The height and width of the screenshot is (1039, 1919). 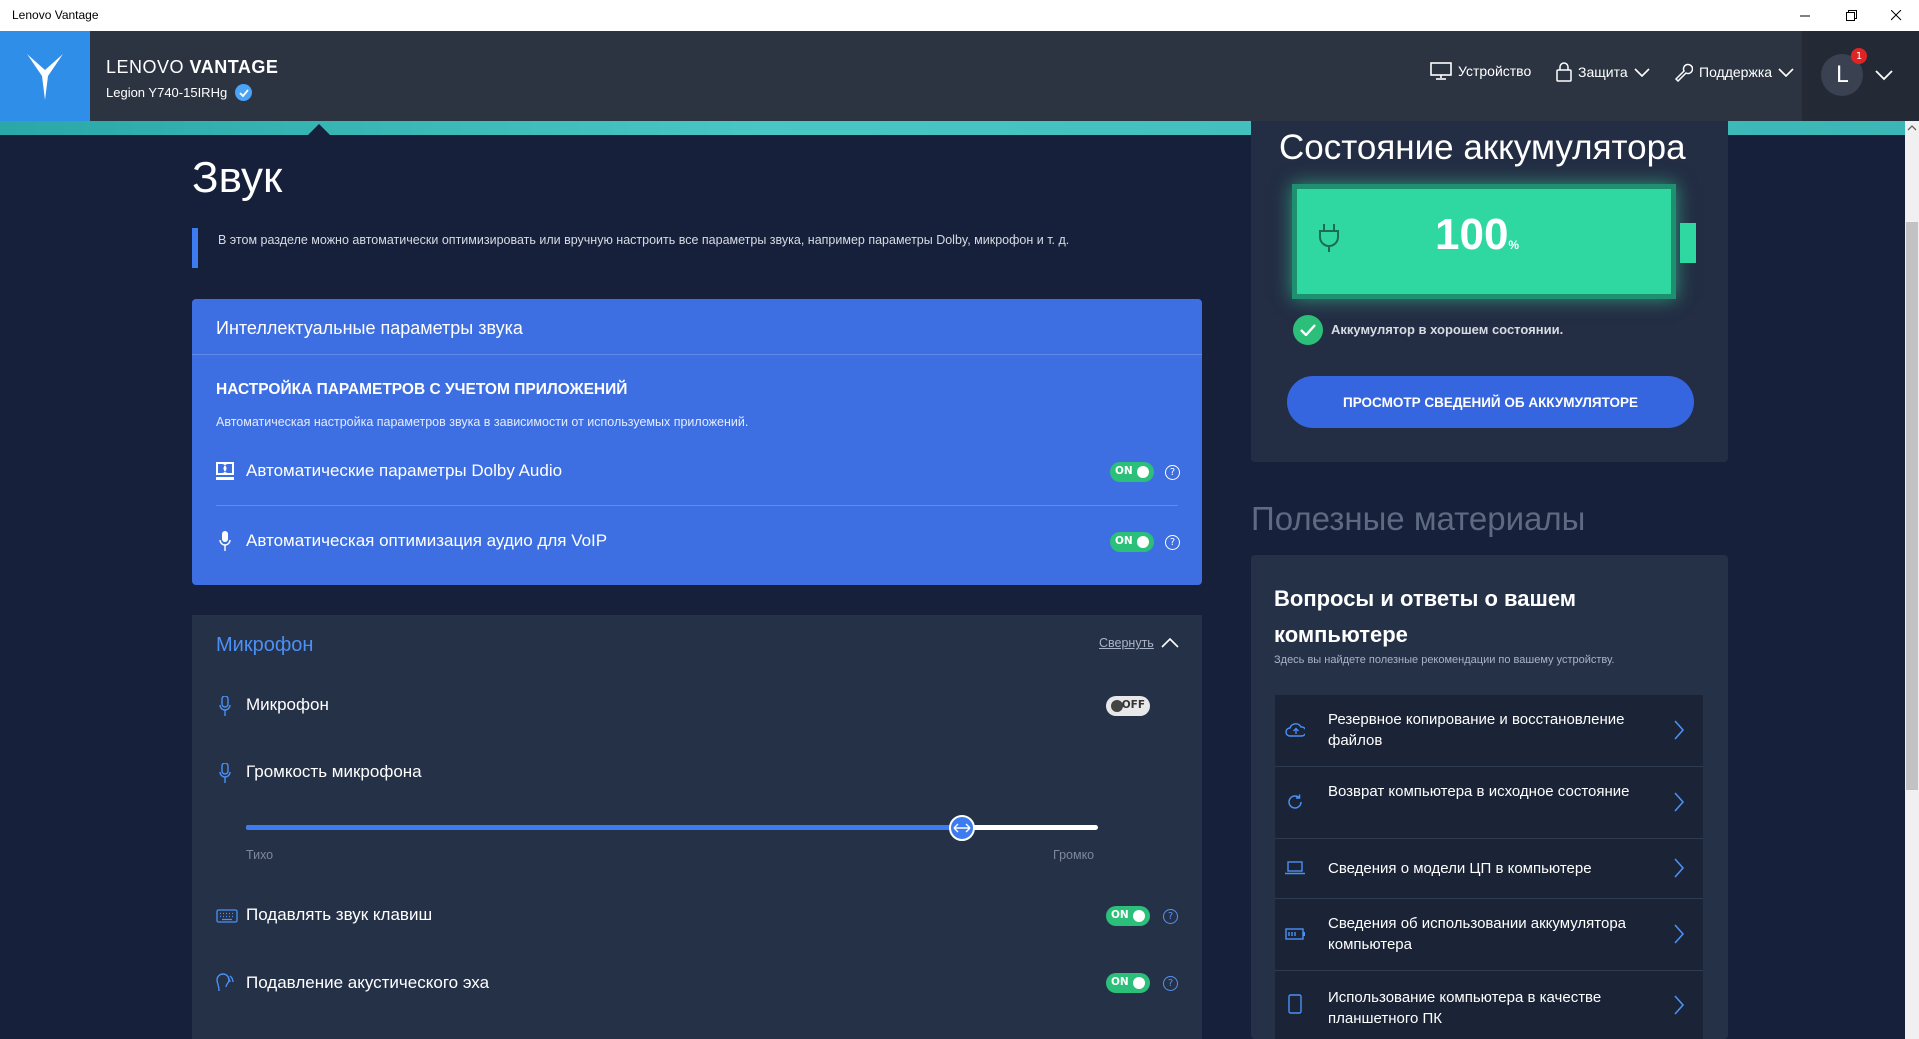 I want to click on dolby-icon, so click(x=225, y=471).